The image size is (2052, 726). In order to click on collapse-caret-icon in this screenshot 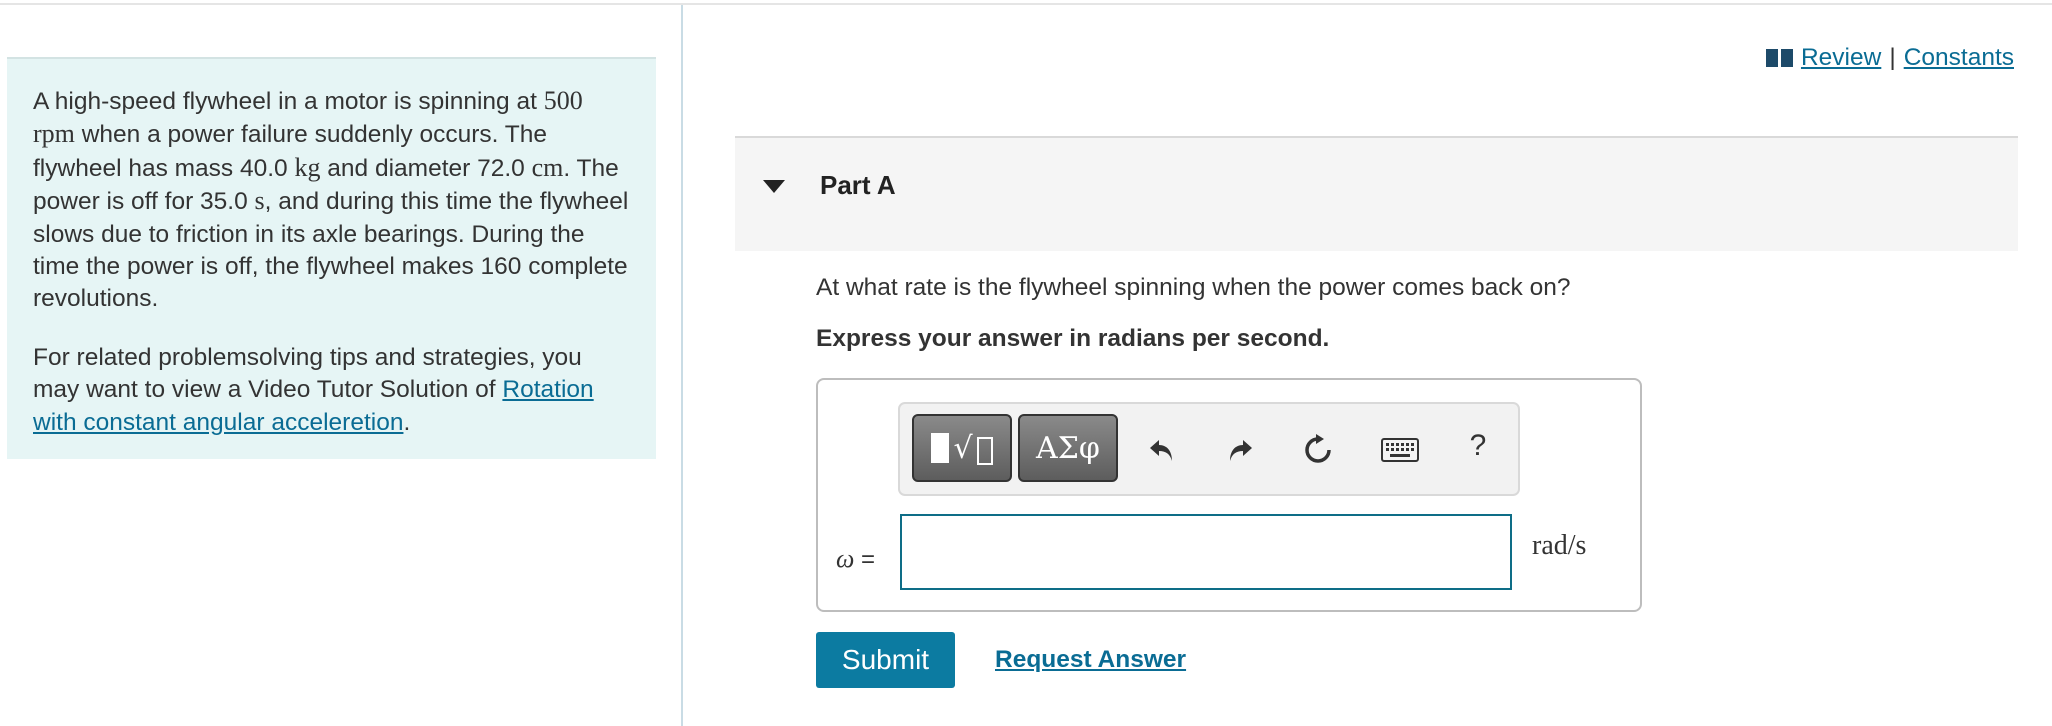, I will do `click(774, 186)`.